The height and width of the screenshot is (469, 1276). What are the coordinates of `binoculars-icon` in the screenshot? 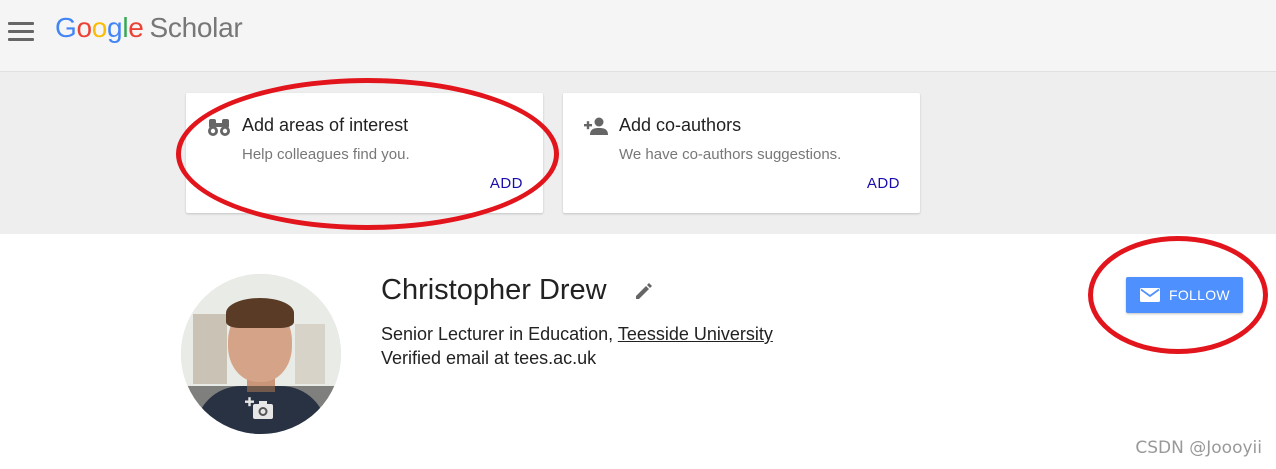 It's located at (219, 127).